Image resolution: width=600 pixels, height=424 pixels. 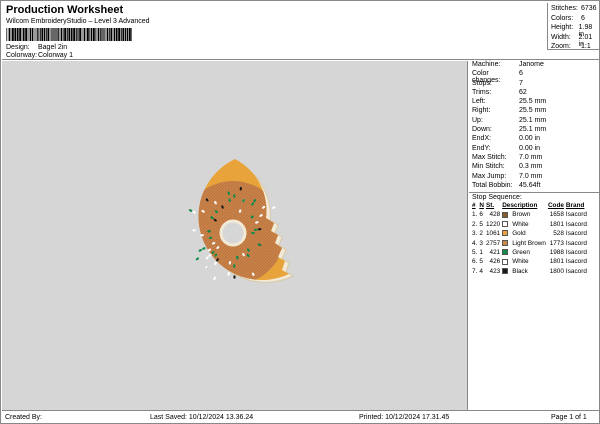 What do you see at coordinates (475, 271) in the screenshot?
I see `cell-num: 7.` at bounding box center [475, 271].